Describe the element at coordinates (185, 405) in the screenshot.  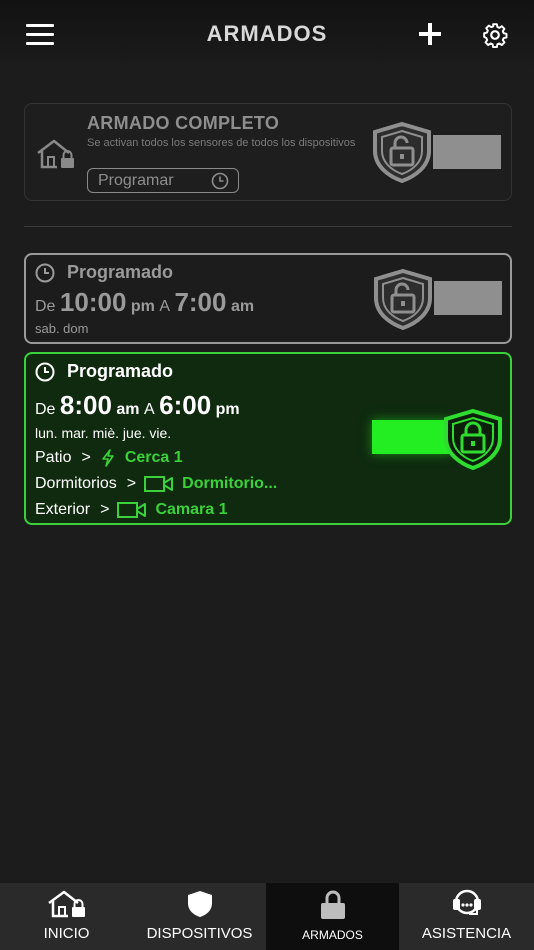
I see `end-time: 6:00` at that location.